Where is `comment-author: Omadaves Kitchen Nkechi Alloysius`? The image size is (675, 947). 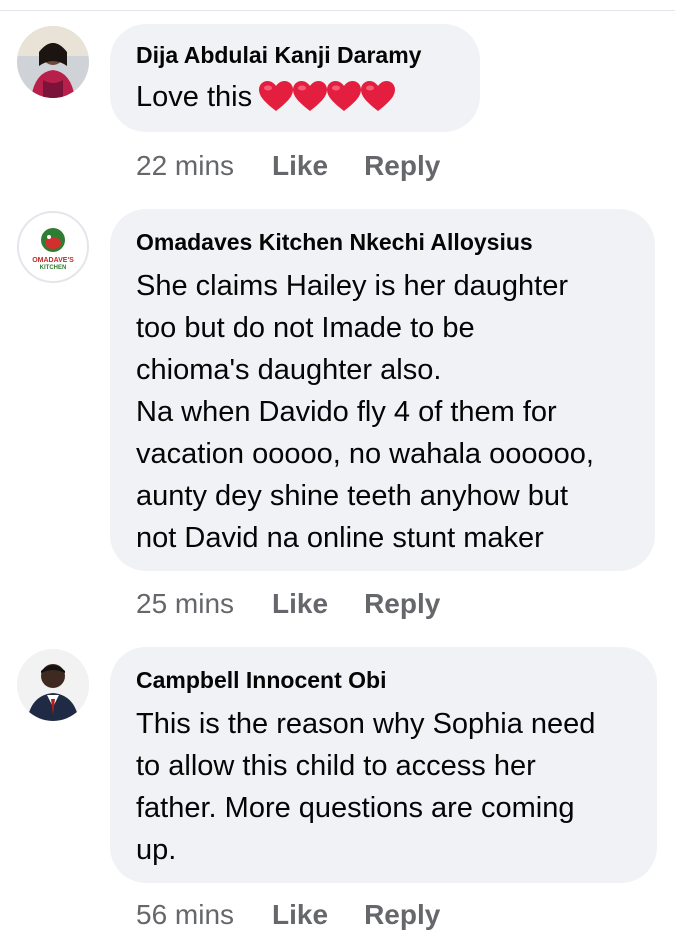 comment-author: Omadaves Kitchen Nkechi Alloysius is located at coordinates (382, 242).